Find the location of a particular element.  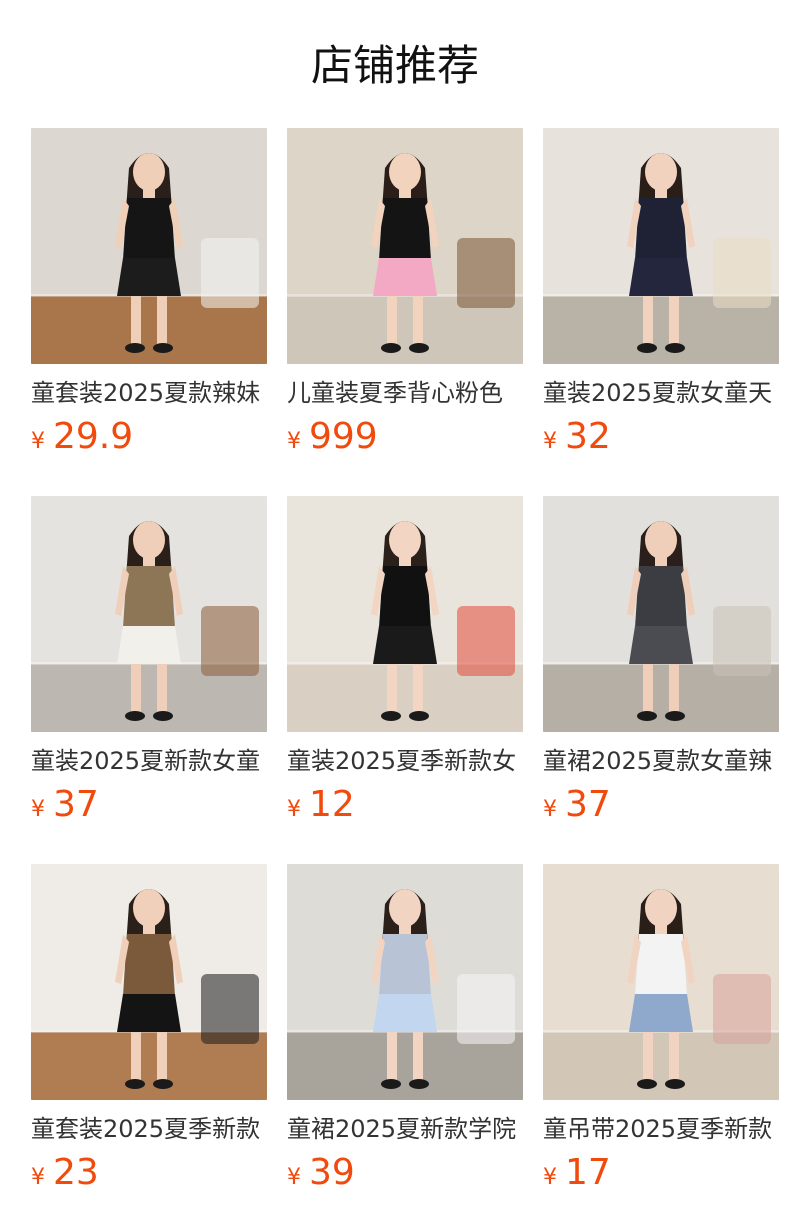

product-title: 童套装2025夏季新款 is located at coordinates (149, 1129).